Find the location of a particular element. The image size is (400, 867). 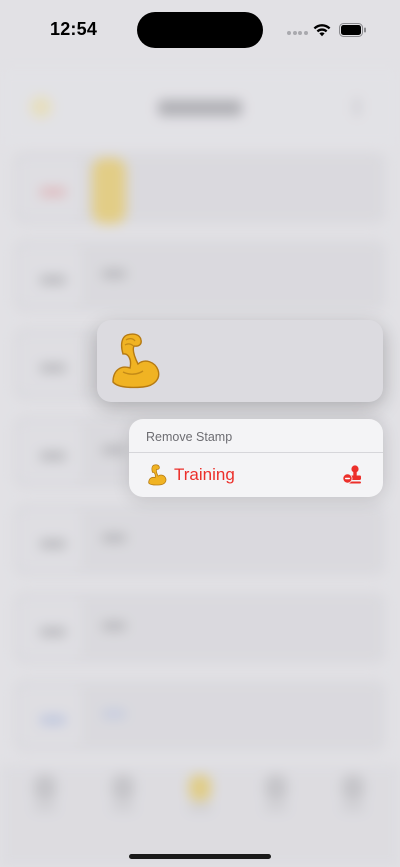

context-menu: Remove Stamp Training is located at coordinates (256, 458).